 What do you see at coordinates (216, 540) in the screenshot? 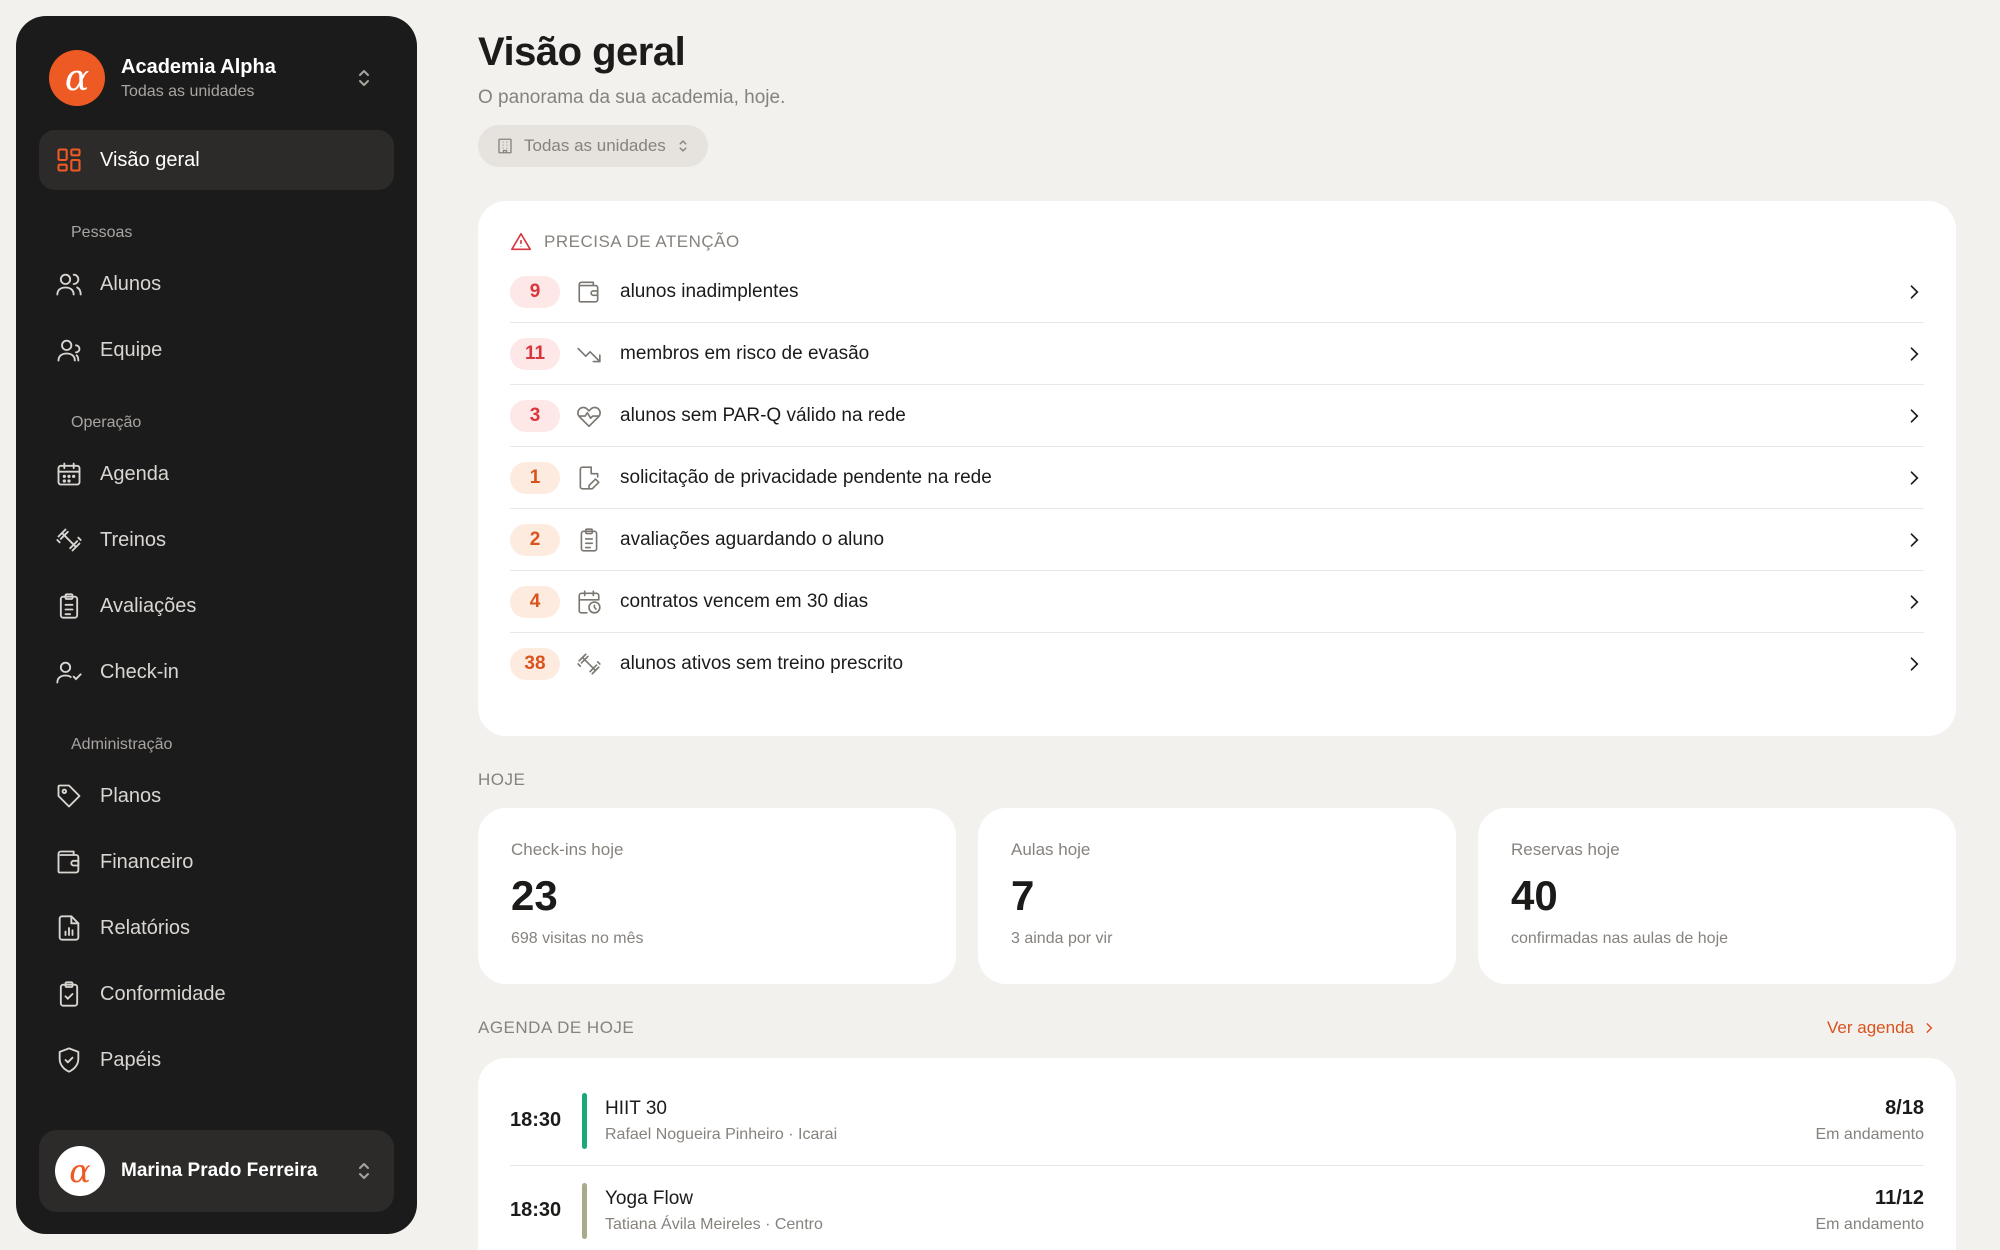
I see `nav-item-treinos: Treinos` at bounding box center [216, 540].